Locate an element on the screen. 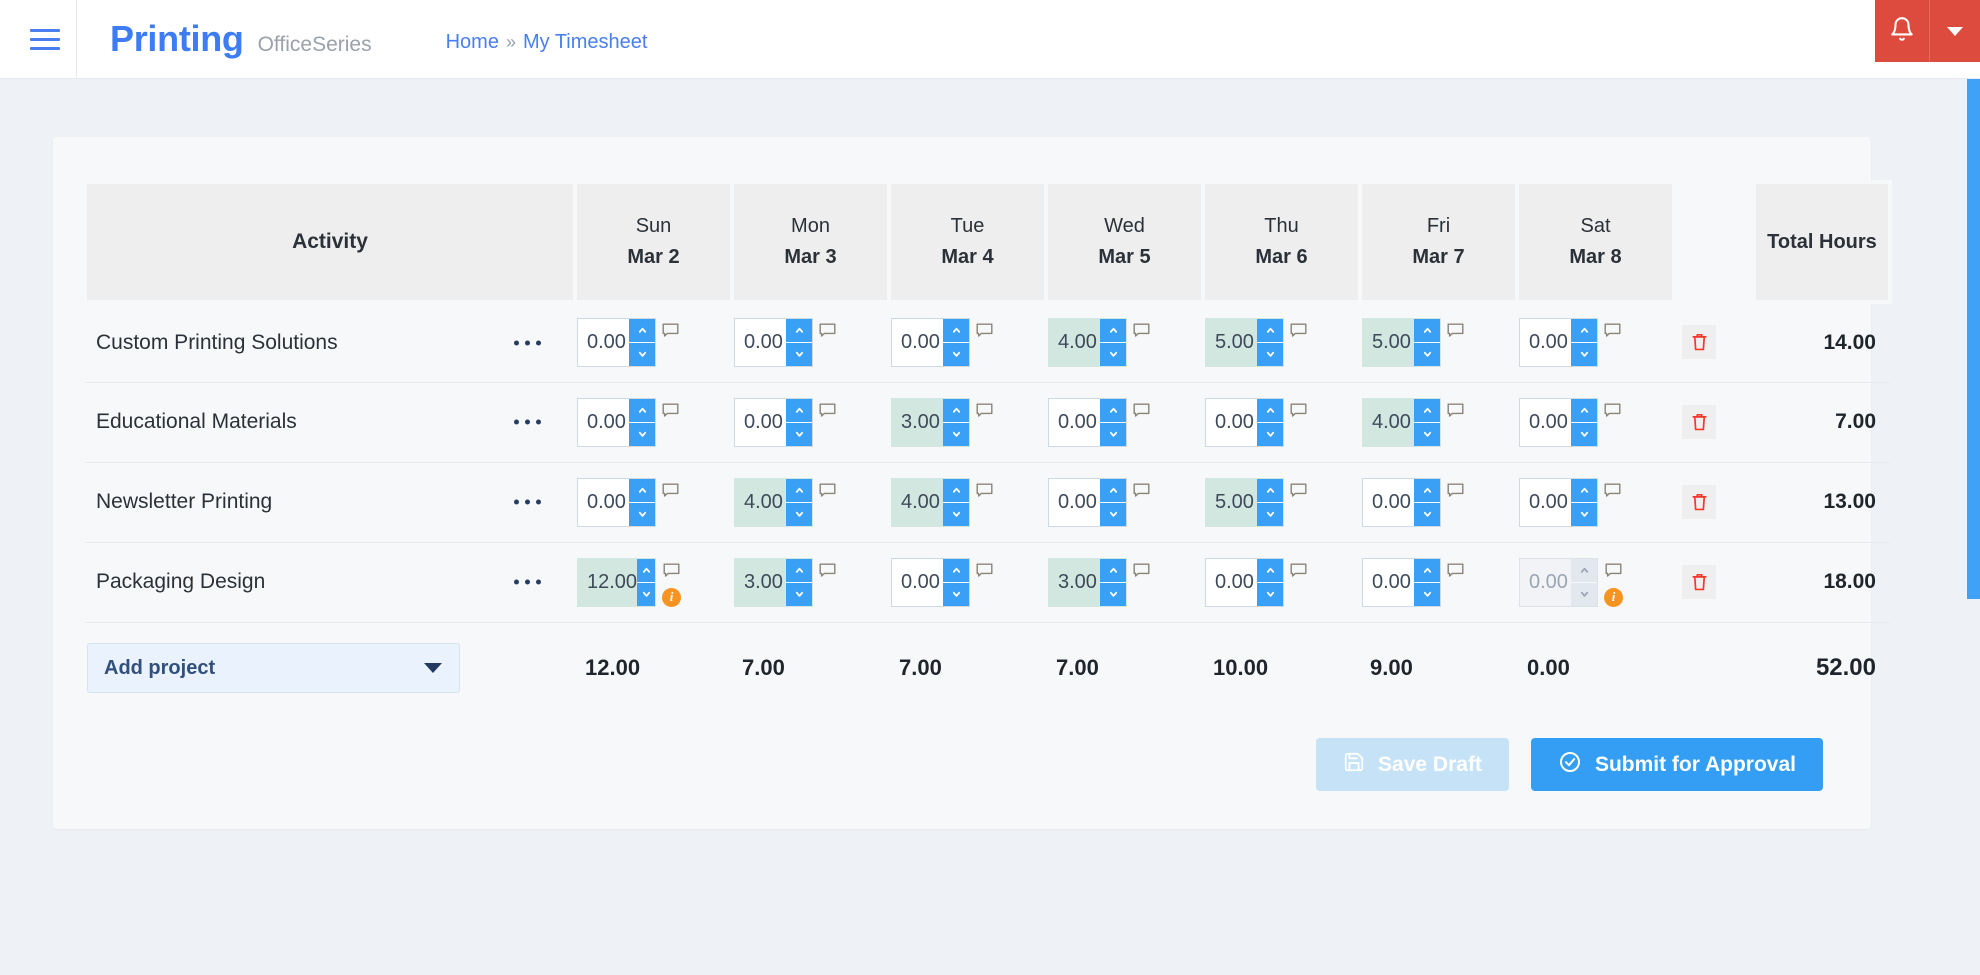 This screenshot has height=975, width=1980. hours-input-tue: 4.00 is located at coordinates (930, 502).